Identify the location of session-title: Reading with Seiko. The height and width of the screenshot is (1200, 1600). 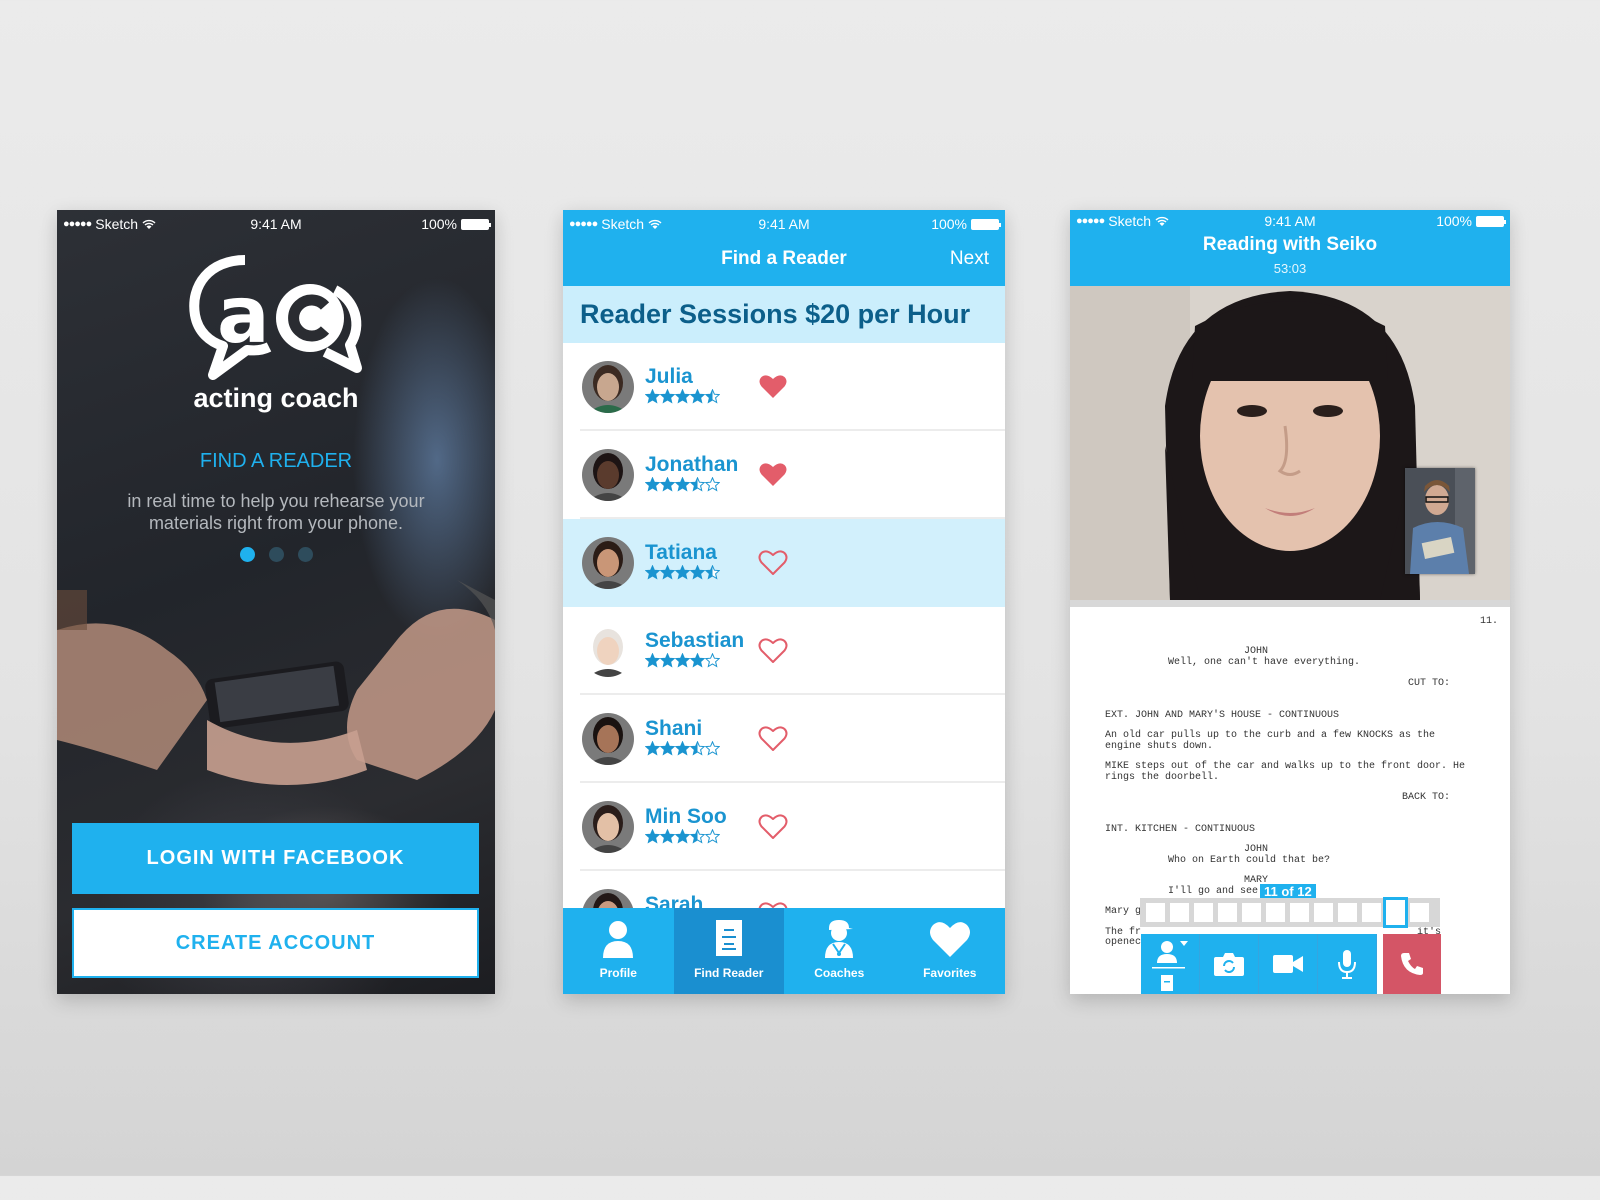
(1290, 244).